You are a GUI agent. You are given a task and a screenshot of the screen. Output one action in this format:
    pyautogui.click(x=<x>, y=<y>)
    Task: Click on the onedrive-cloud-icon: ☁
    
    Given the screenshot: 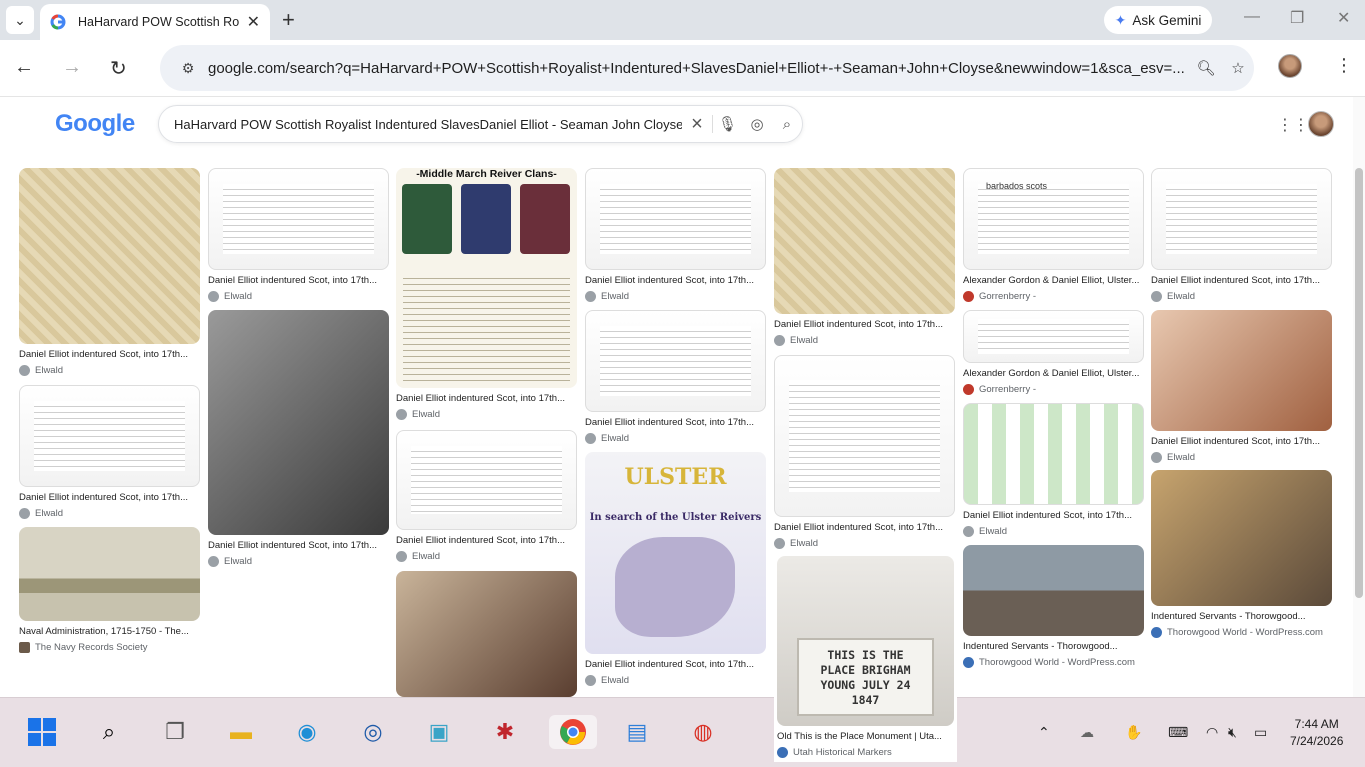 What is the action you would take?
    pyautogui.click(x=1087, y=732)
    